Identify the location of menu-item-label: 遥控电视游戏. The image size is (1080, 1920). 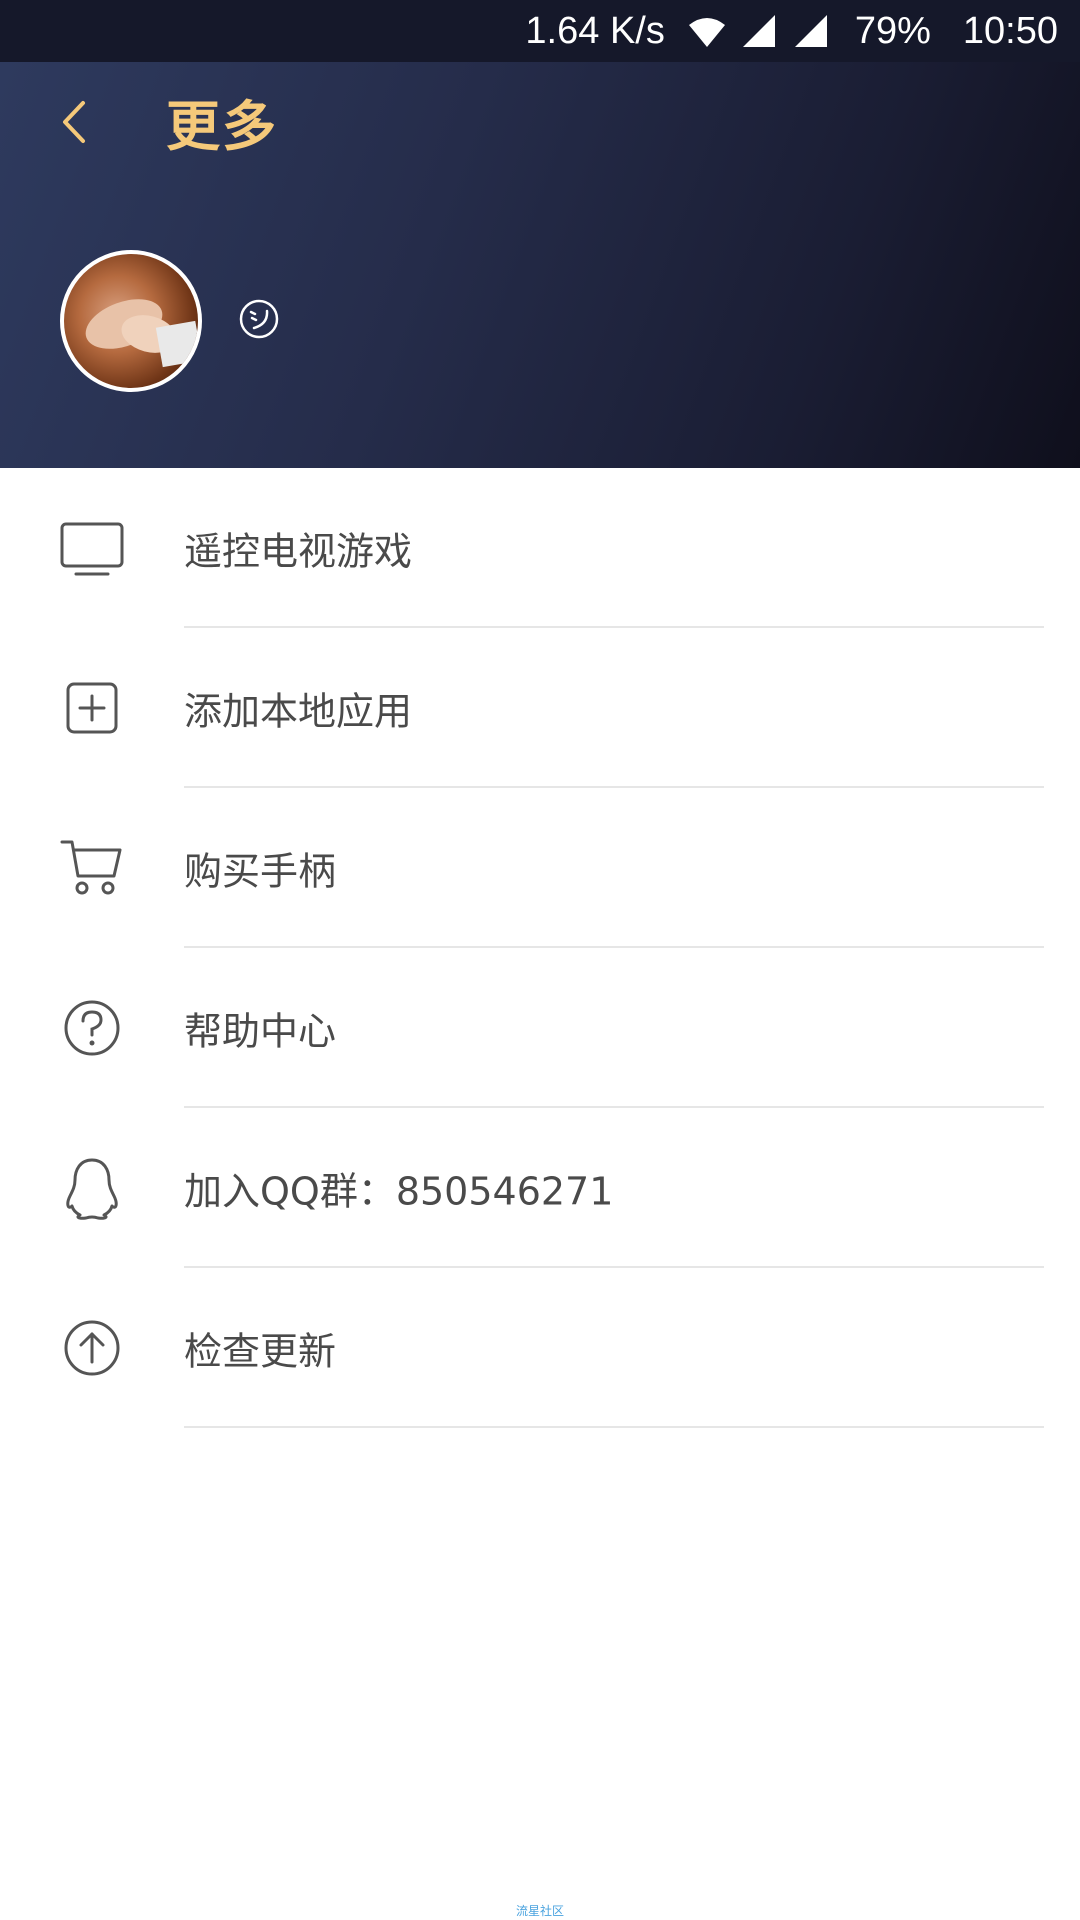
(298, 551).